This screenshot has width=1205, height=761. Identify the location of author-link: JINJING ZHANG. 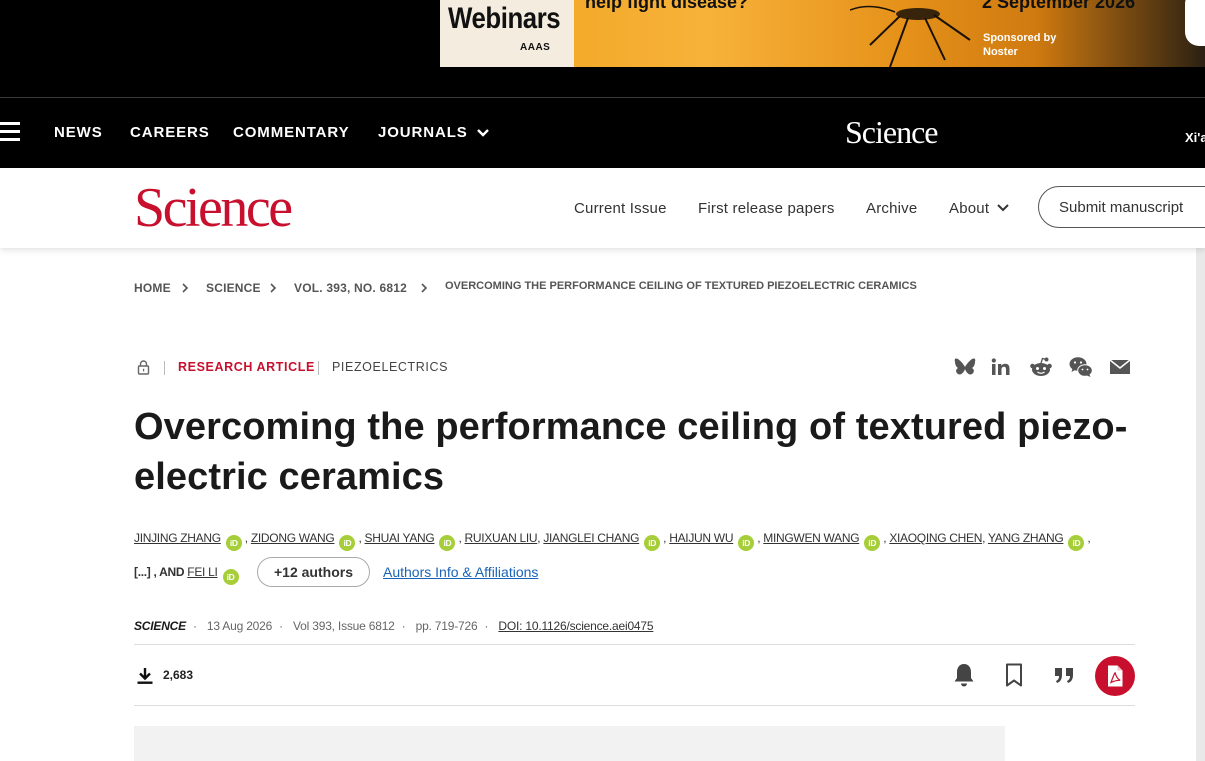
(177, 538).